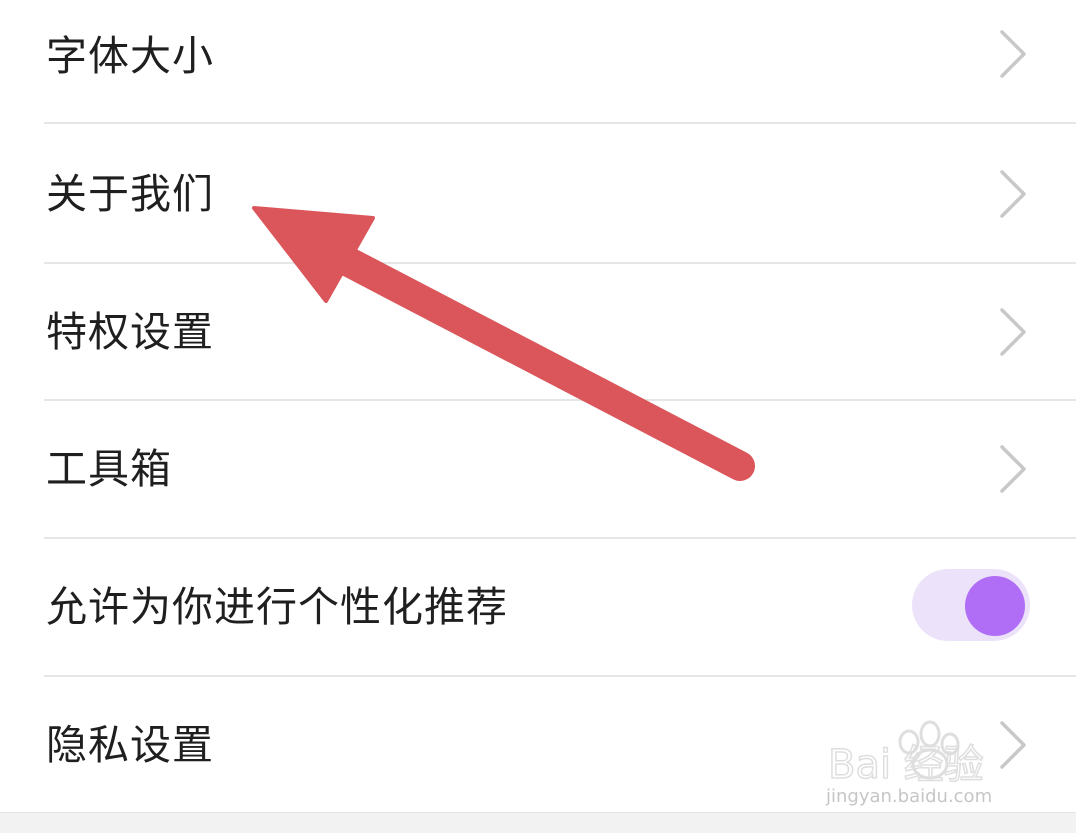 The width and height of the screenshot is (1076, 833). I want to click on watermark-brand-text: Bai 经验, so click(906, 765).